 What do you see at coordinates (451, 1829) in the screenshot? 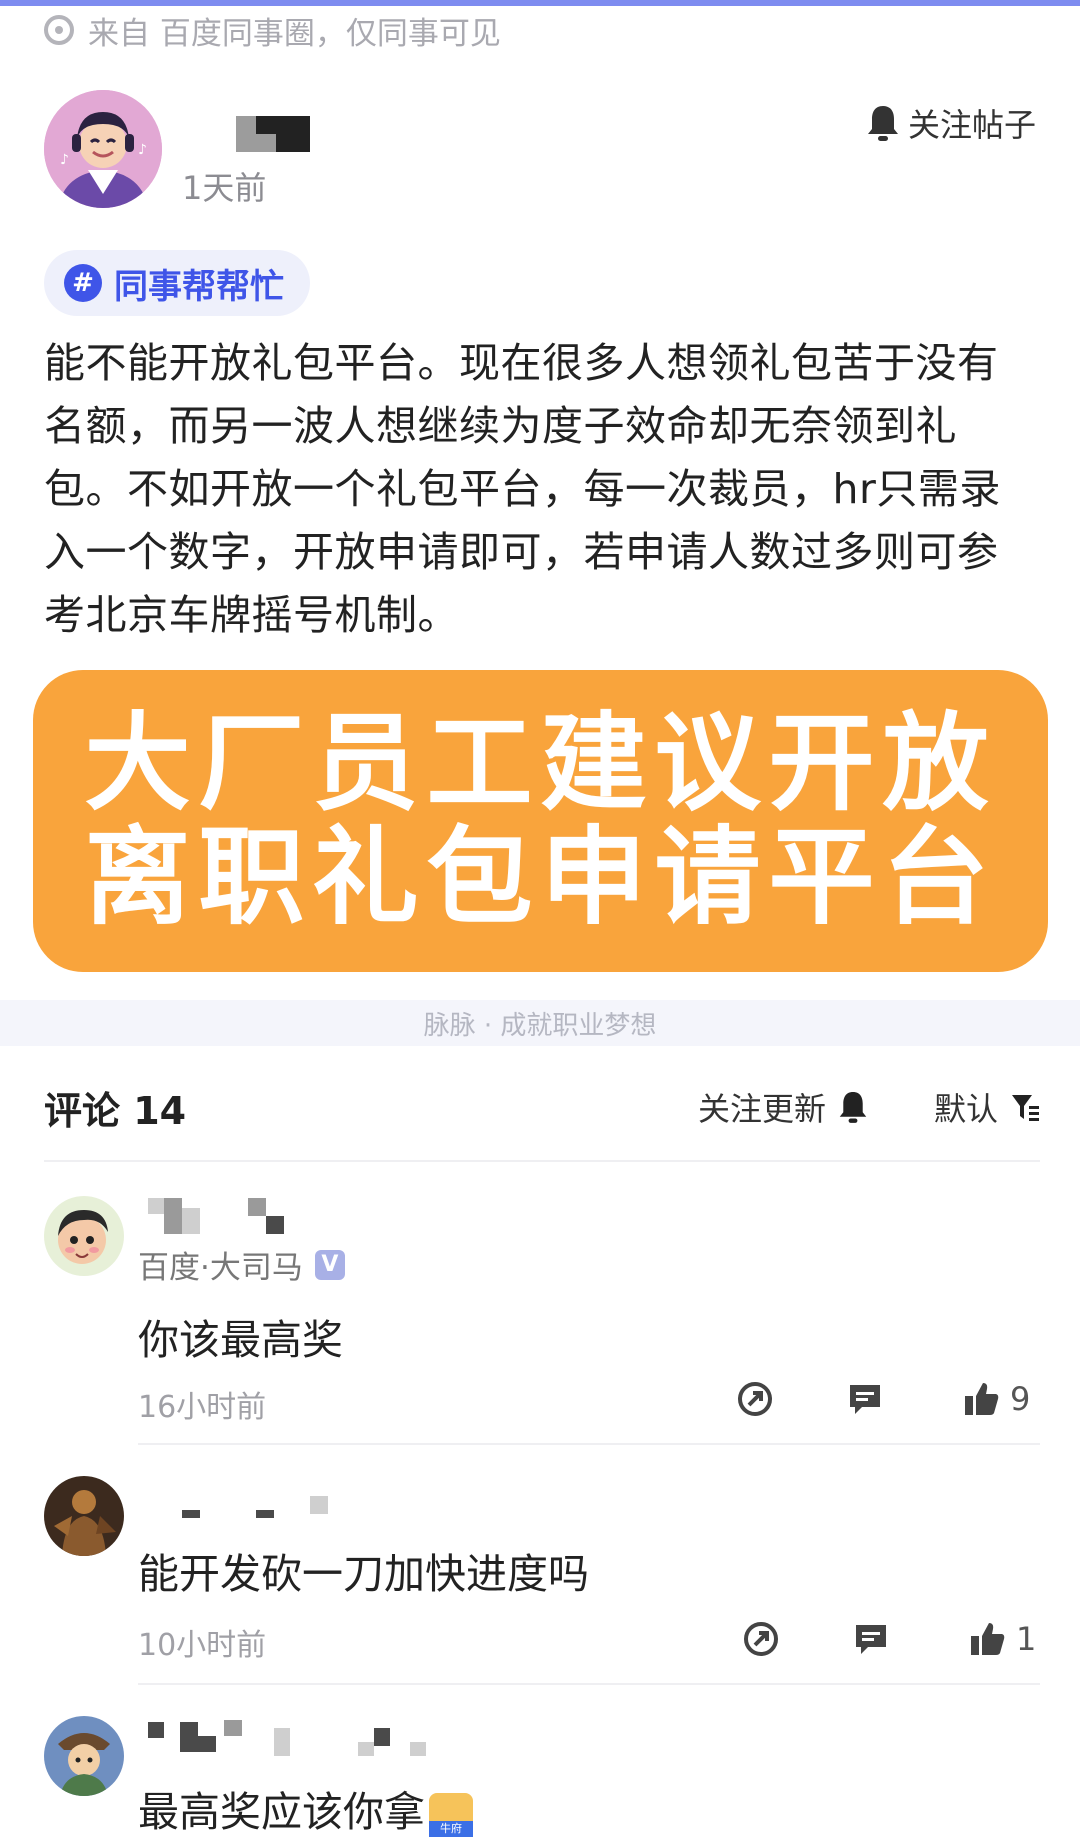
I see `emoji-sticker-label: 牛府` at bounding box center [451, 1829].